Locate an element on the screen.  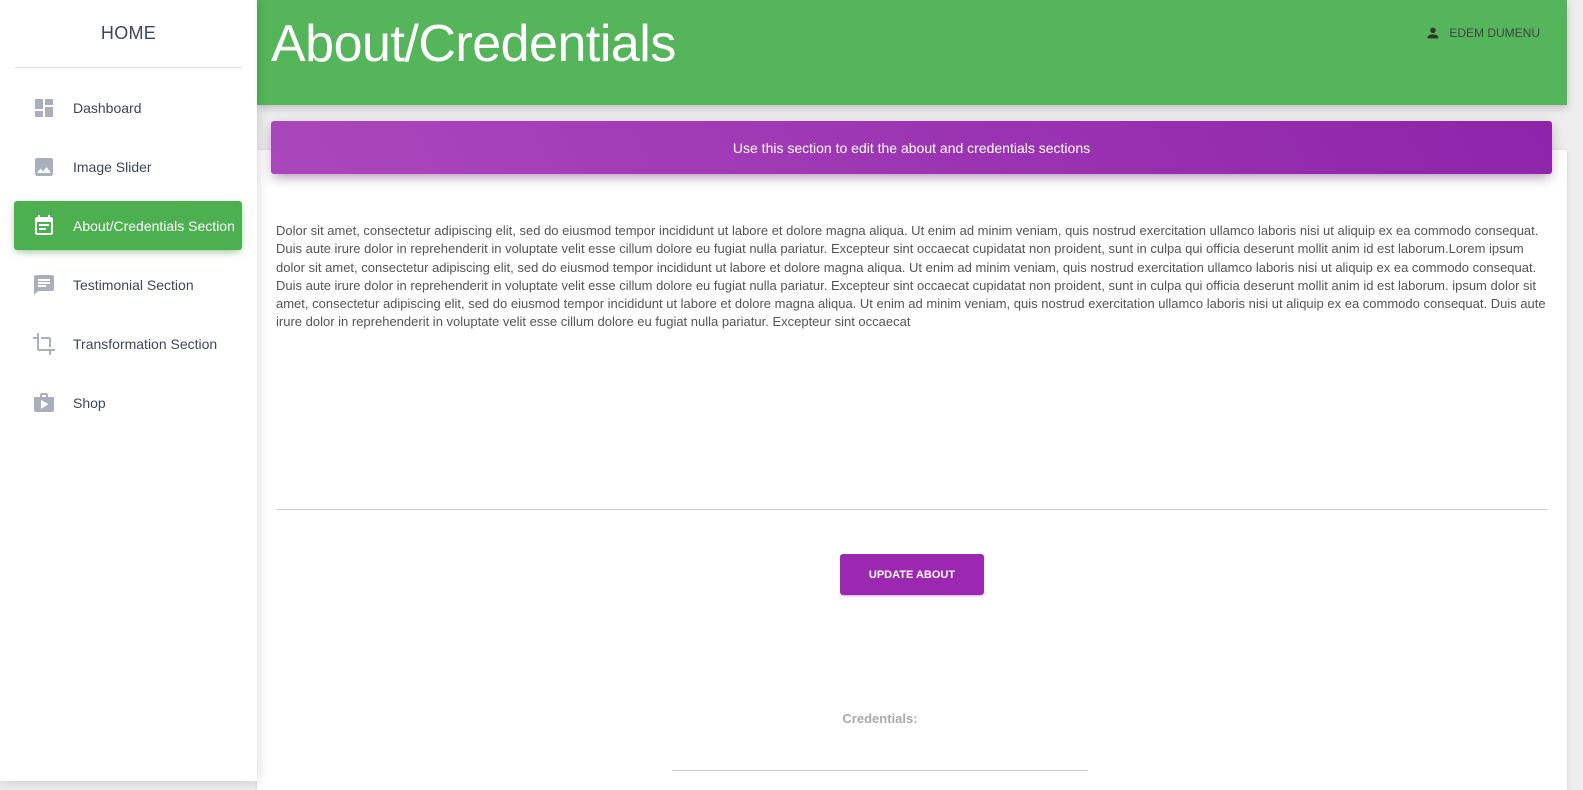
sidebar-item-image-slider: Image Slider is located at coordinates (128, 166).